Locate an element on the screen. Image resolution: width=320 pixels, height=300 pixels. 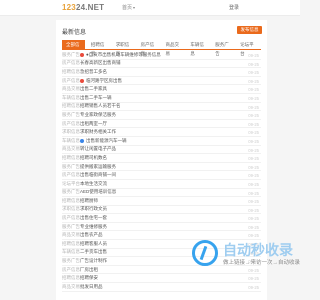
list-item-title: 招聘销售人员若干名 is located at coordinates (100, 106).